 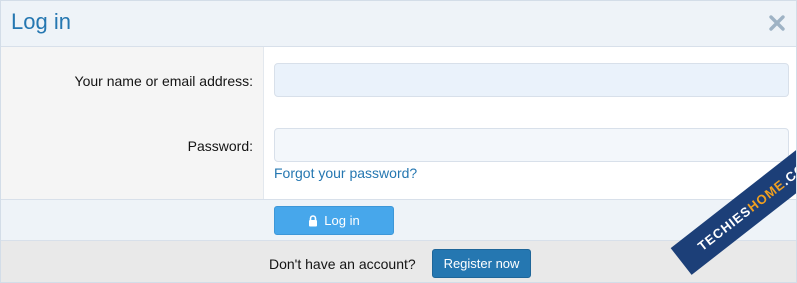 What do you see at coordinates (398, 220) in the screenshot?
I see `submit-row: Log in` at bounding box center [398, 220].